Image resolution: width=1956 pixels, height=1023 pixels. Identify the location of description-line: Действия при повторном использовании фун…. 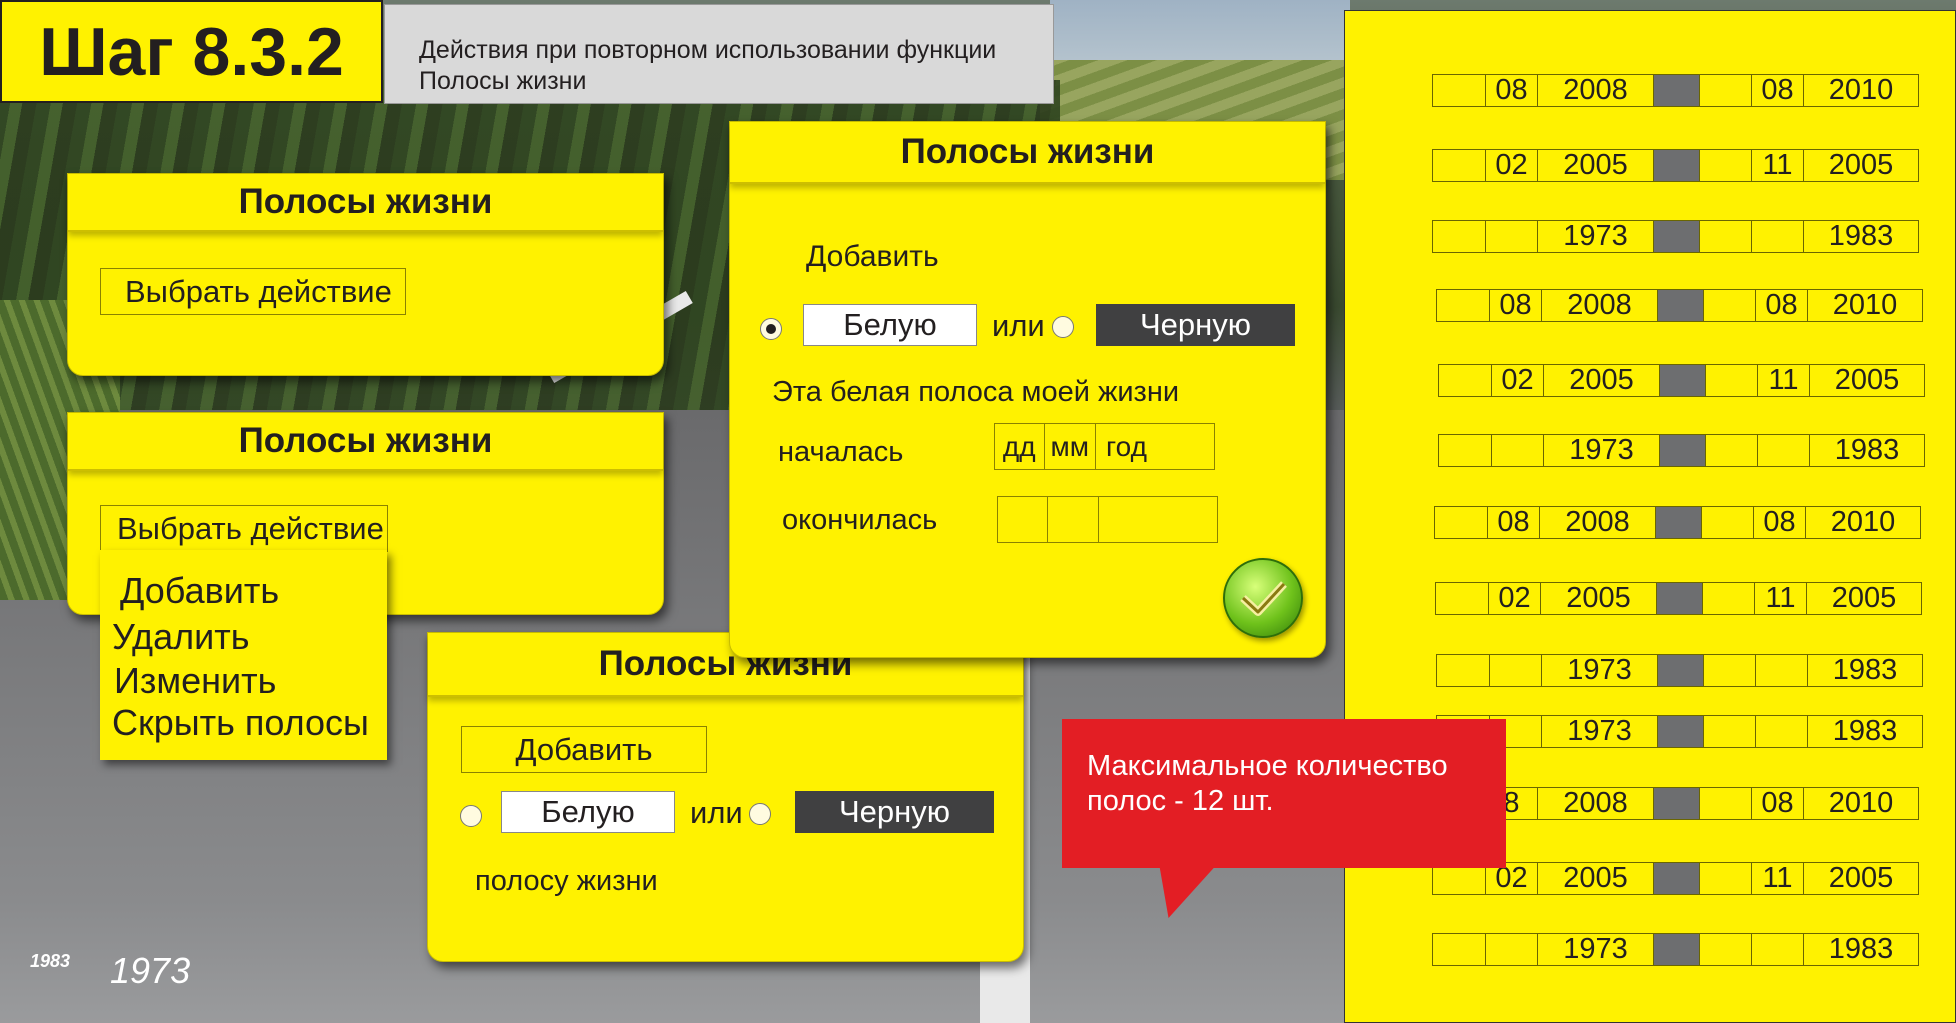
(708, 50).